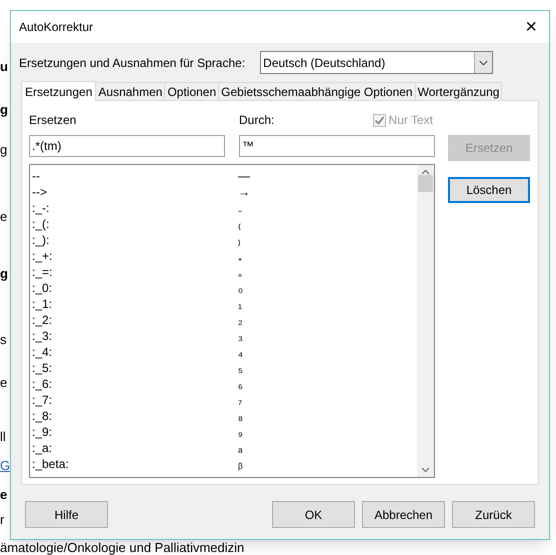 The height and width of the screenshot is (555, 556). Describe the element at coordinates (239, 240) in the screenshot. I see `table-cell-text: ₎` at that location.